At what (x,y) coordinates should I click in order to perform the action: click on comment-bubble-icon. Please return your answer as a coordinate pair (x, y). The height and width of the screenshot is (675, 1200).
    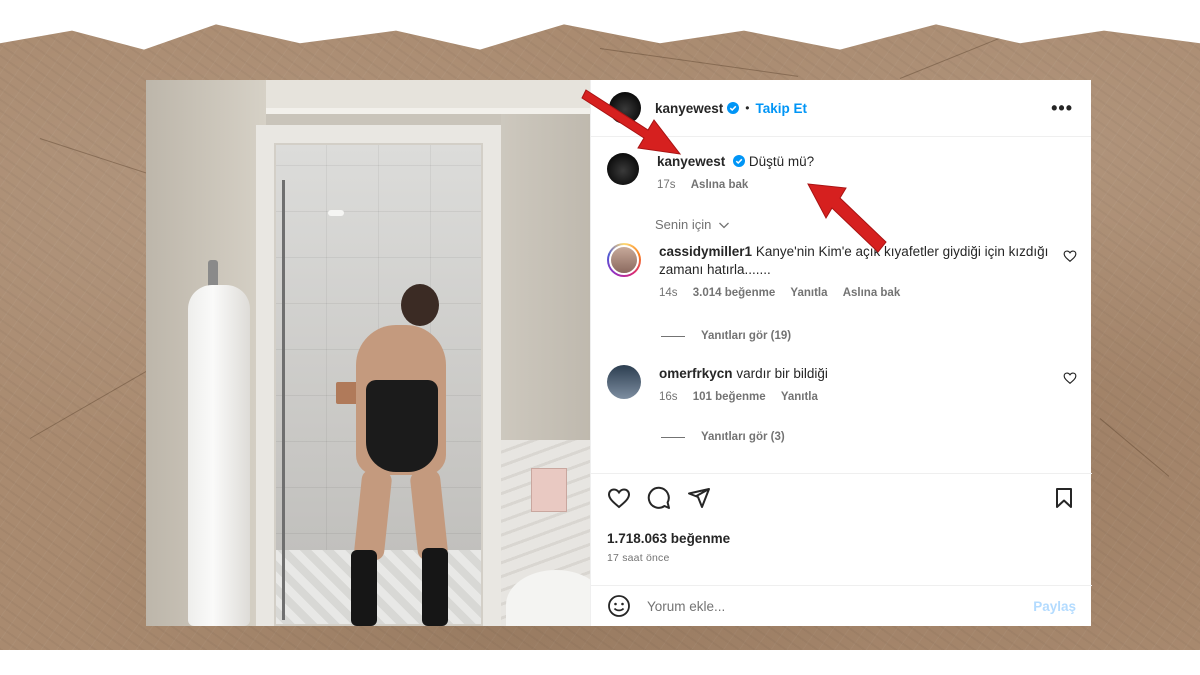
    Looking at the image, I should click on (659, 498).